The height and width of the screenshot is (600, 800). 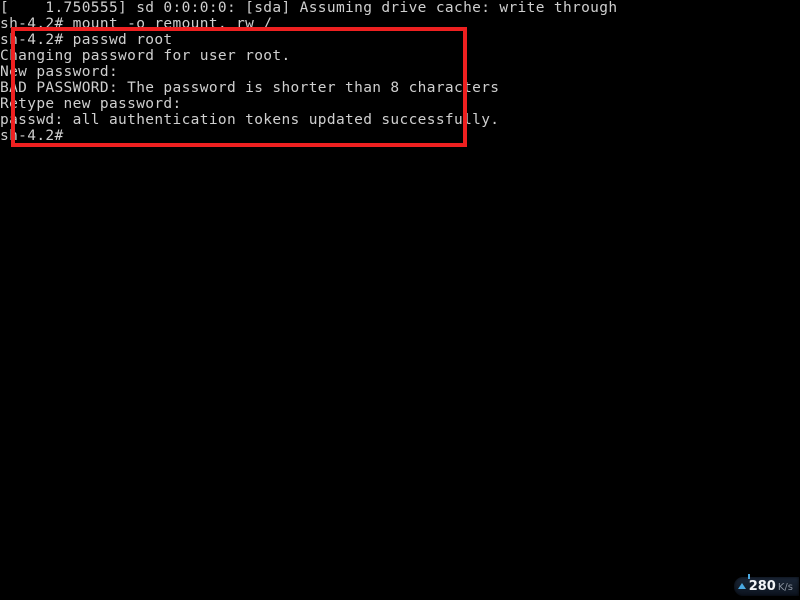 I want to click on console-line: Changing password for user root., so click(x=145, y=56).